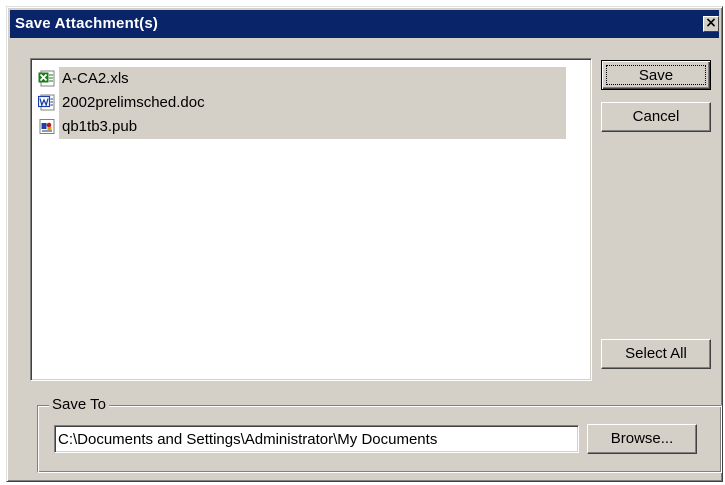  What do you see at coordinates (46, 78) in the screenshot?
I see `excel-icon` at bounding box center [46, 78].